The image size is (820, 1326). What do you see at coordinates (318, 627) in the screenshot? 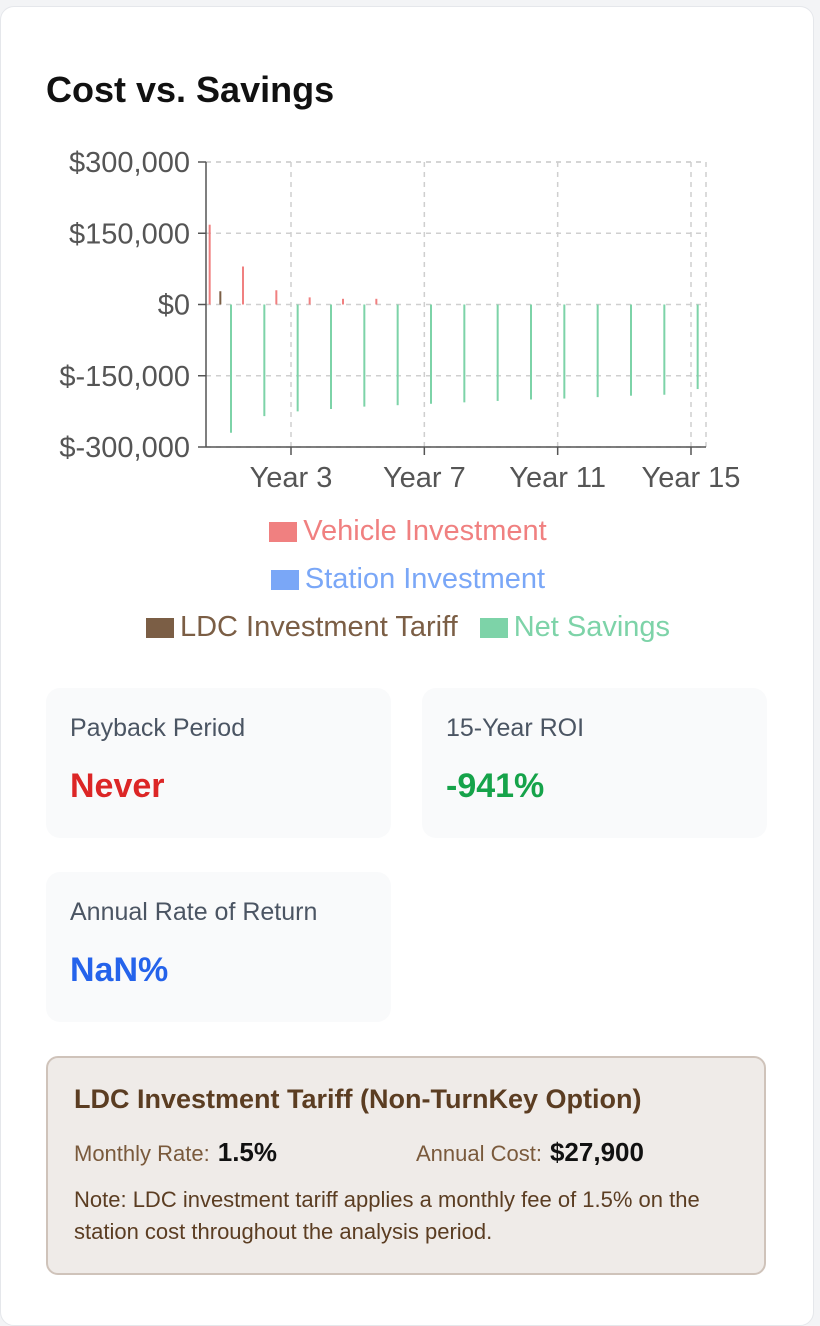
I see `legend-label-ldc: LDC Investment Tariff` at bounding box center [318, 627].